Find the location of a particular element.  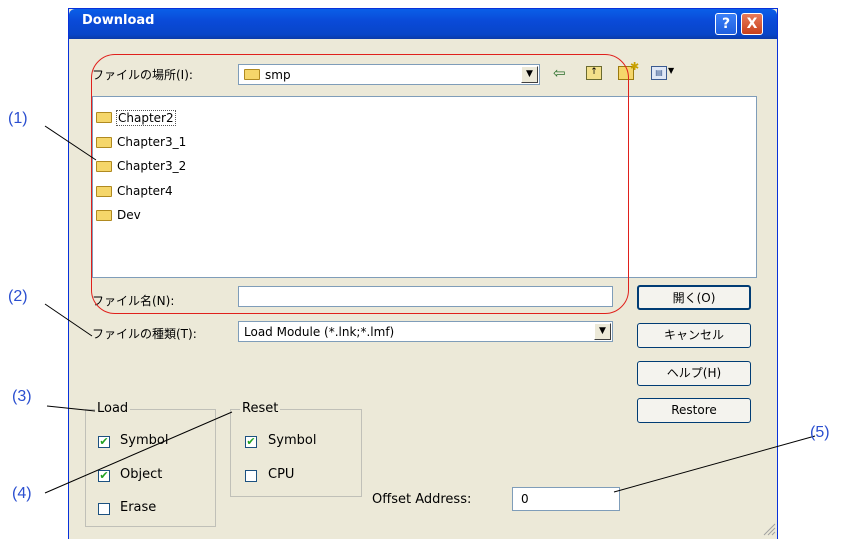

annotation-4: (4) is located at coordinates (22, 493).